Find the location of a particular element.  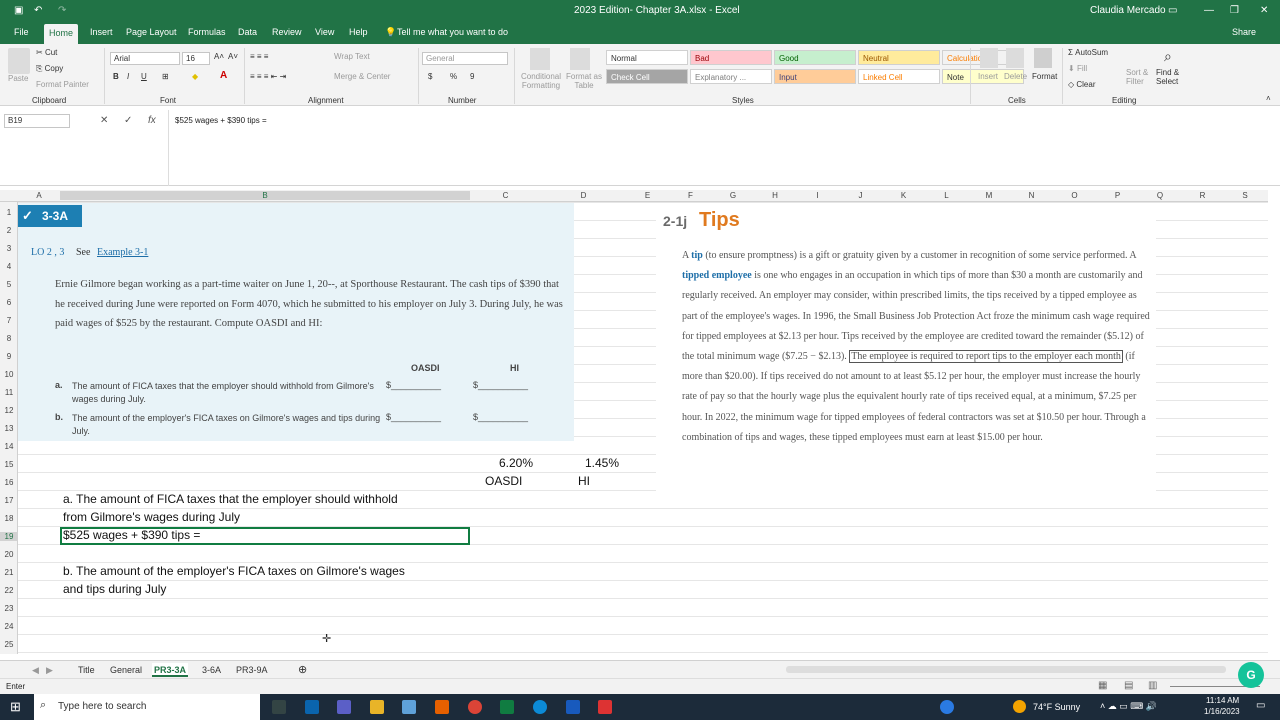

insert-cells-icon is located at coordinates (989, 58).